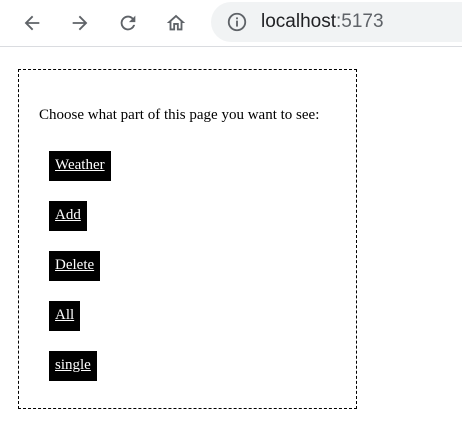 The image size is (462, 435). I want to click on weather-link: Weather, so click(80, 165).